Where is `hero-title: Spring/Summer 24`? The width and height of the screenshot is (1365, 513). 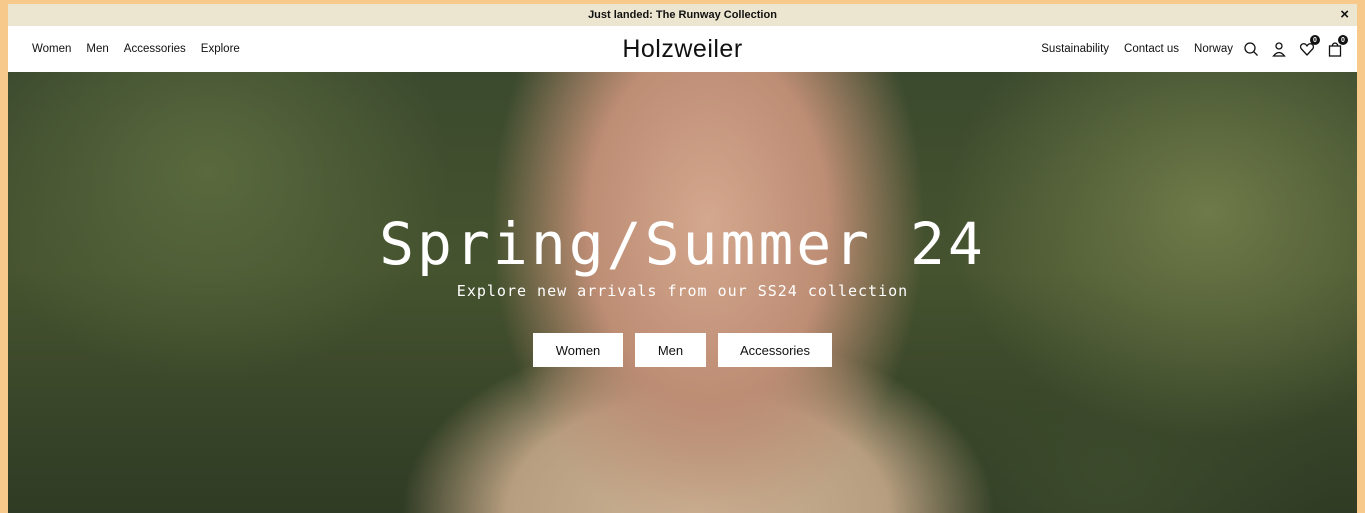 hero-title: Spring/Summer 24 is located at coordinates (682, 244).